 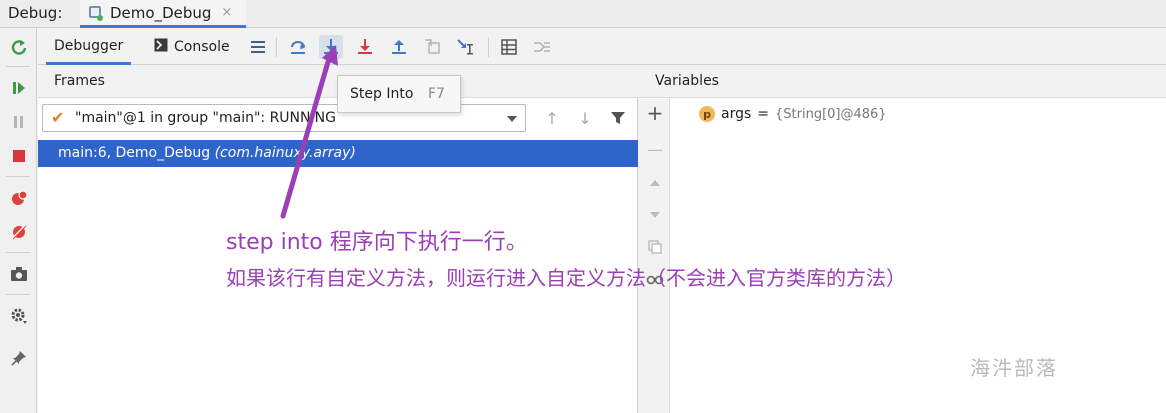 I want to click on variable-row: p args = {String[0]@486}, so click(x=793, y=114).